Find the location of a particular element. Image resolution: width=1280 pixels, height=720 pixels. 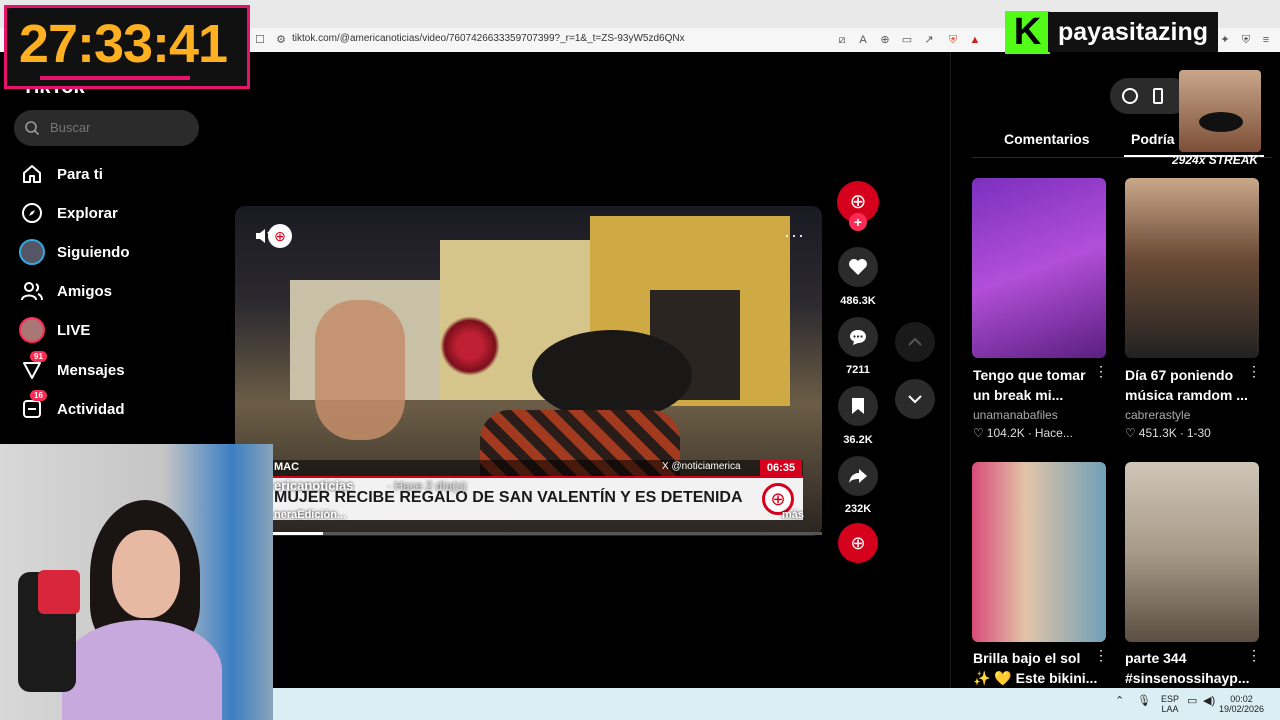

comment-button is located at coordinates (858, 337).